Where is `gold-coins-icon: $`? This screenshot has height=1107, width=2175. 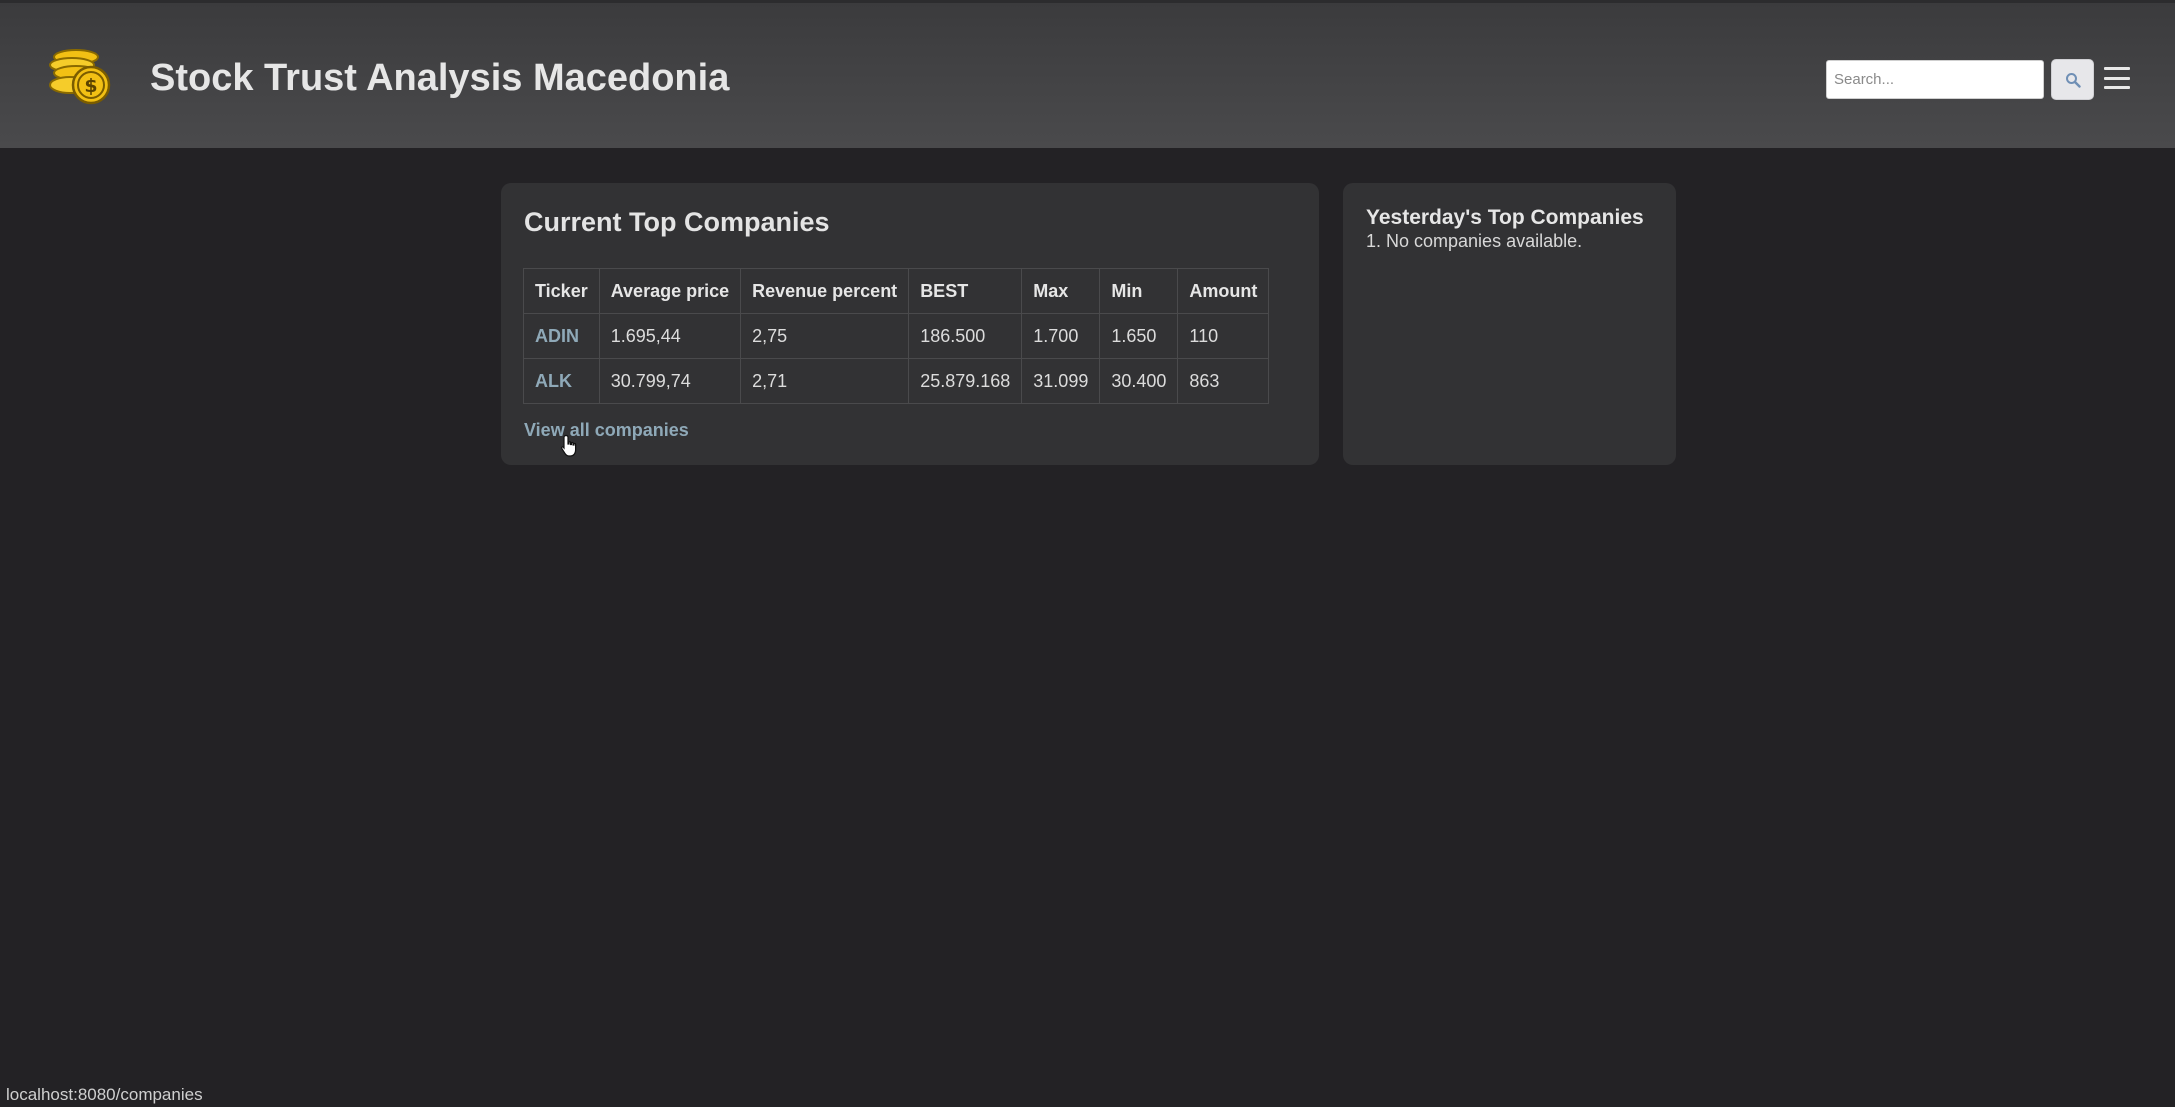 gold-coins-icon: $ is located at coordinates (81, 76).